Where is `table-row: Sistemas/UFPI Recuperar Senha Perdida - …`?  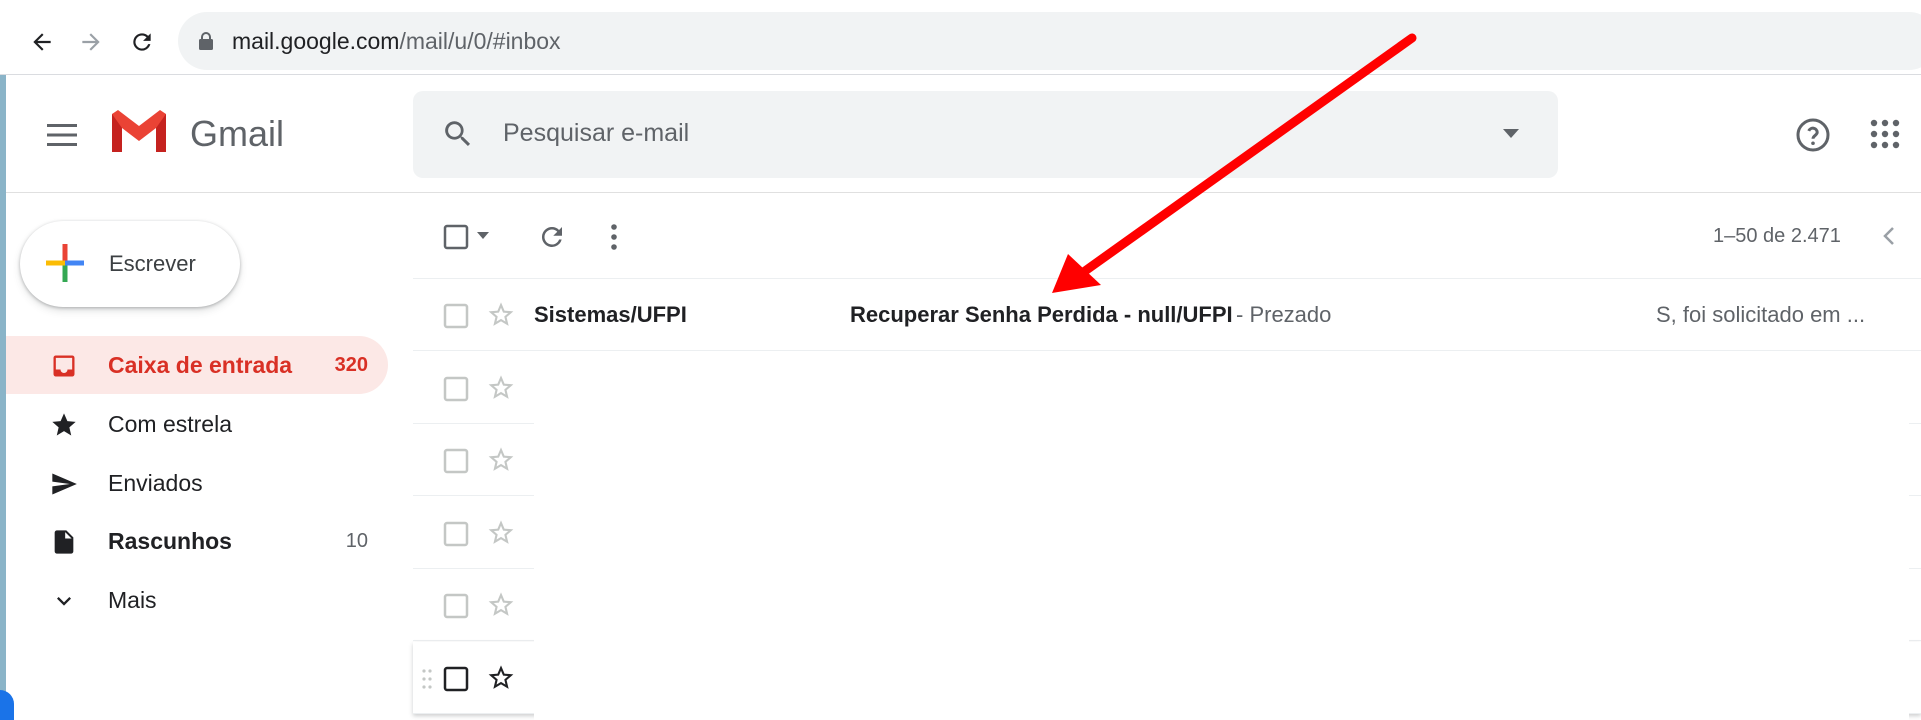 table-row: Sistemas/UFPI Recuperar Senha Perdida - … is located at coordinates (1167, 315).